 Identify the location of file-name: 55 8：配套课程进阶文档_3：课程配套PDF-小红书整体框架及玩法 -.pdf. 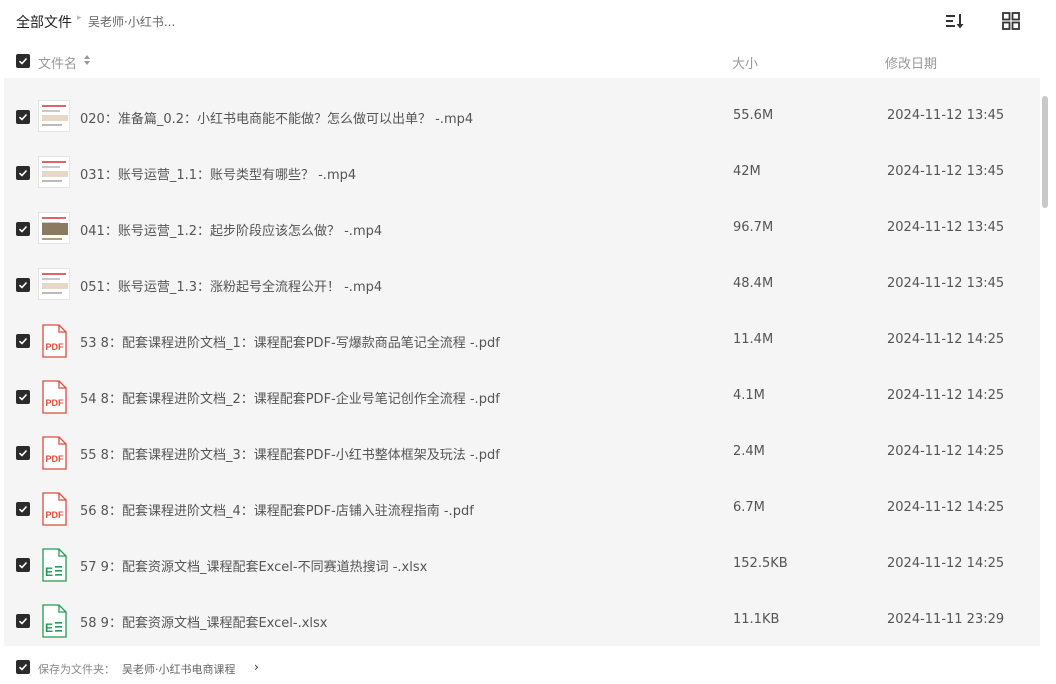
(290, 453).